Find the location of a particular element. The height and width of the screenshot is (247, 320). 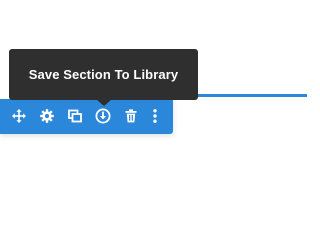

gear-icon is located at coordinates (47, 116).